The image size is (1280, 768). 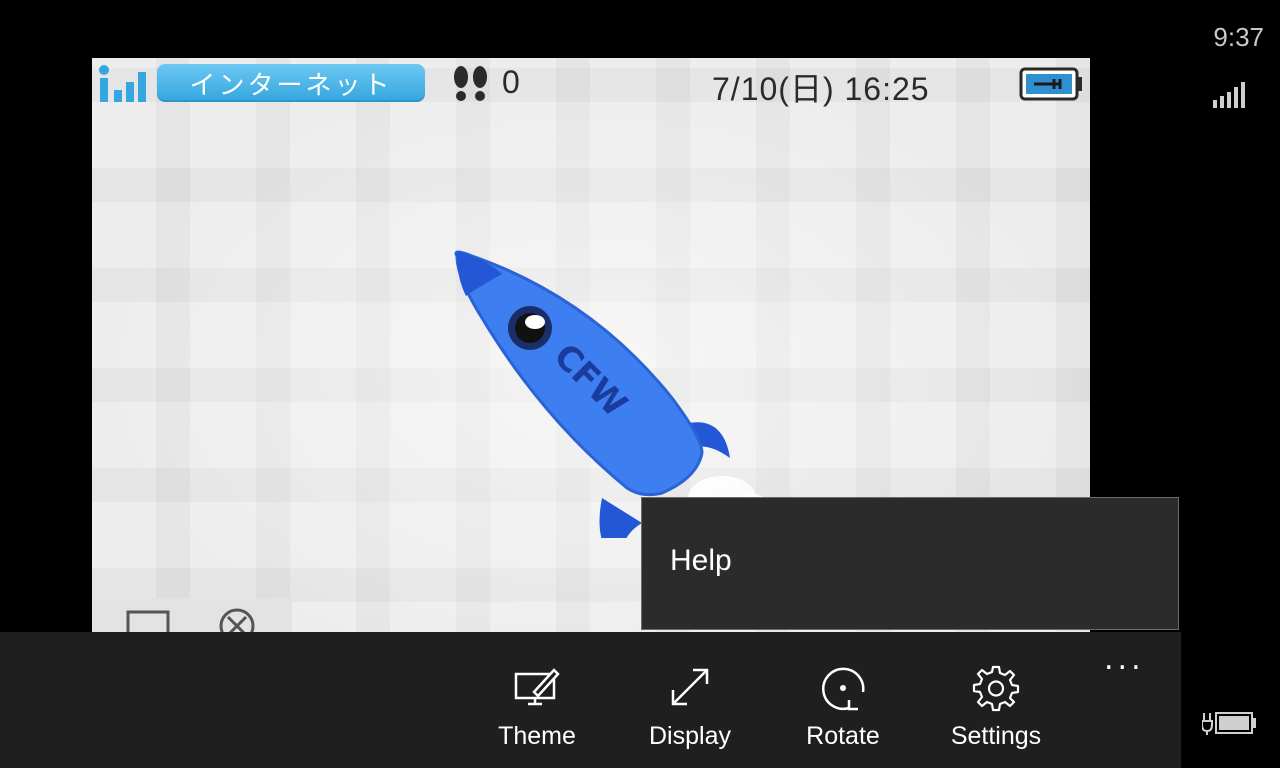 I want to click on resize-icon, so click(x=690, y=687).